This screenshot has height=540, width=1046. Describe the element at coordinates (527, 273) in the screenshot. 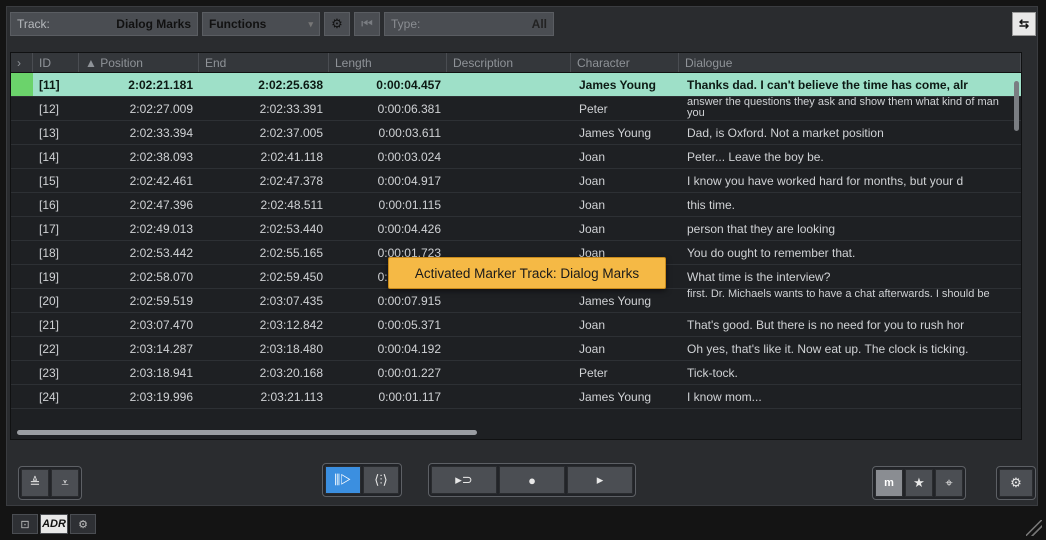

I see `notification-toast: Activated Marker Track: Dialog Marks` at that location.